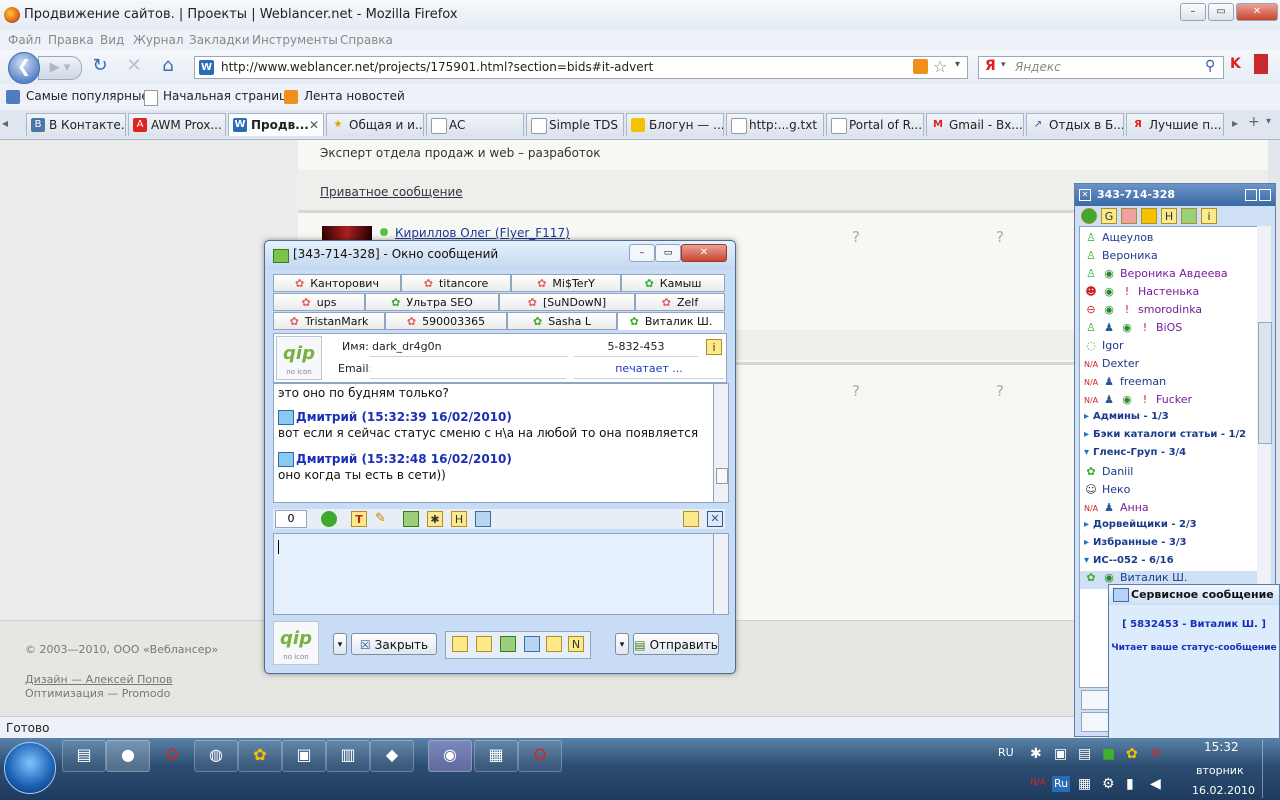 The image size is (1280, 800). I want to click on reload-icon: ↻, so click(100, 66).